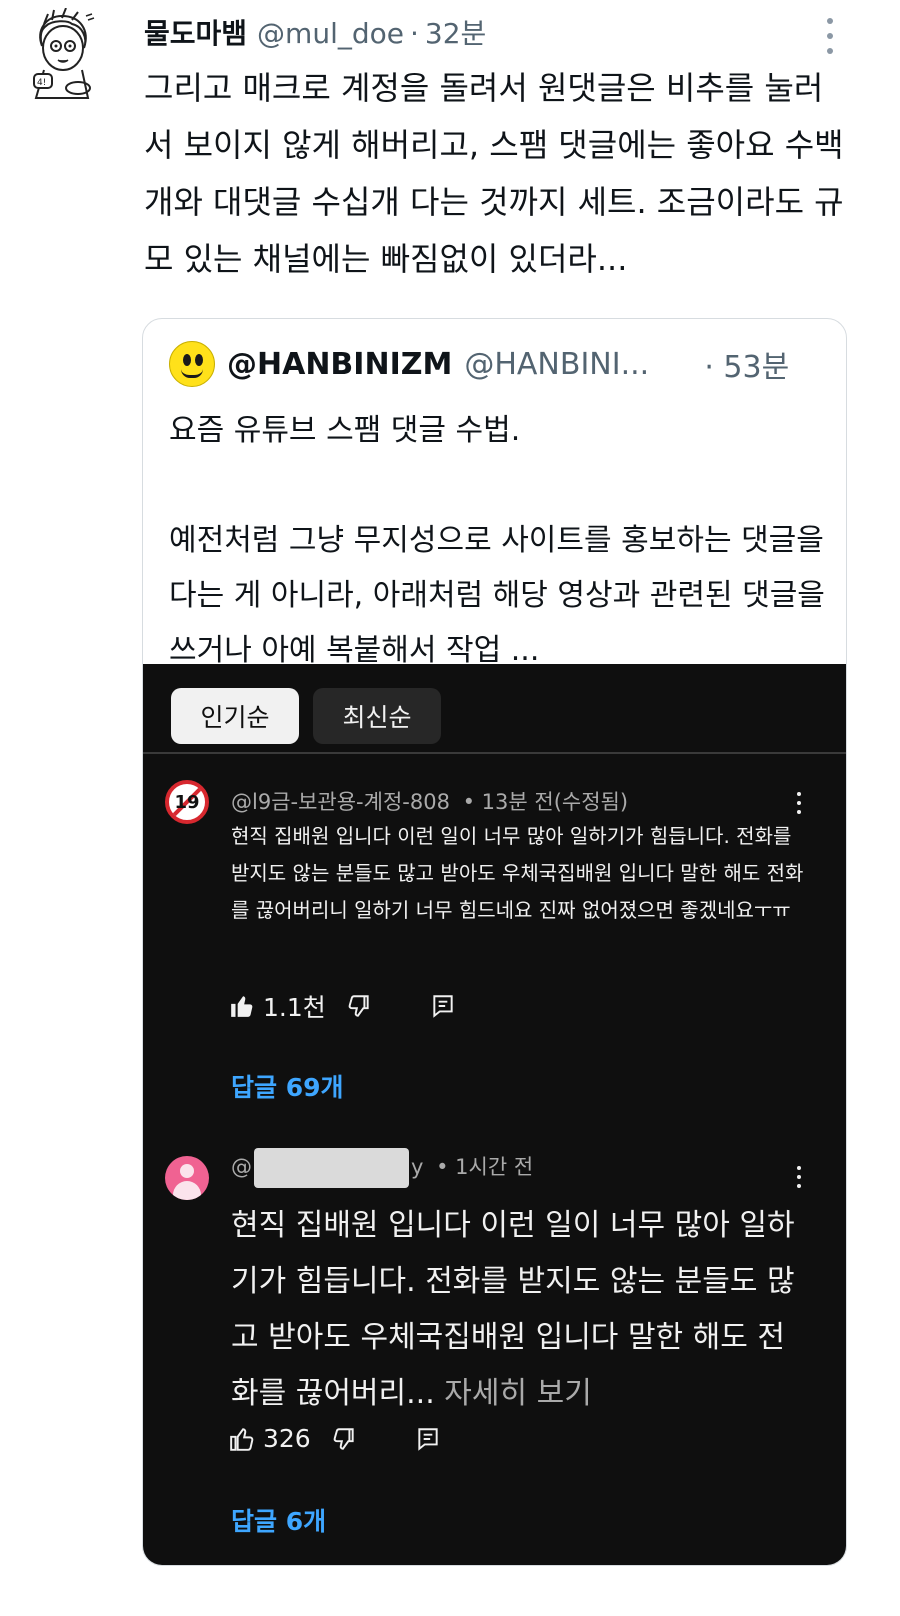 This screenshot has width=900, height=1616. Describe the element at coordinates (485, 1167) in the screenshot. I see `comment-time: • 1시간 전` at that location.